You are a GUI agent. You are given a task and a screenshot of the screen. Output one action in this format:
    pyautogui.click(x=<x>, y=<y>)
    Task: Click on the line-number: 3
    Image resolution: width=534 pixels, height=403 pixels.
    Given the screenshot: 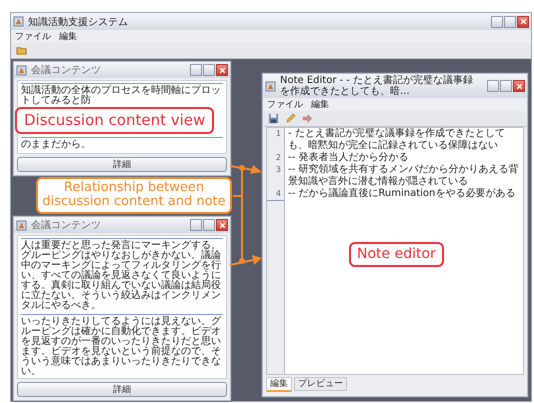 What is the action you would take?
    pyautogui.click(x=276, y=176)
    